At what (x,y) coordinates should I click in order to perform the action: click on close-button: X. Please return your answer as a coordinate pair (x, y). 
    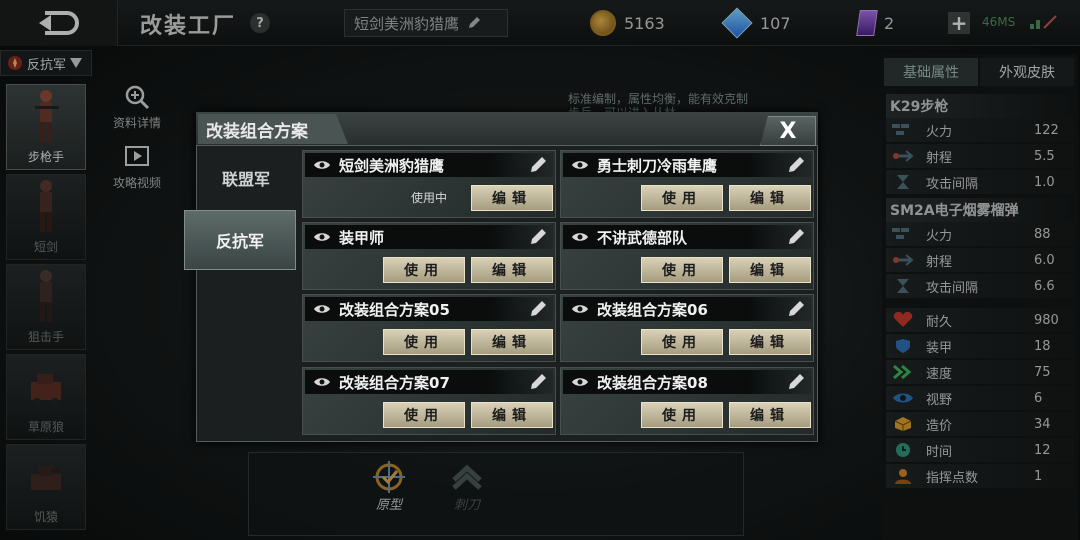
    Looking at the image, I should click on (788, 131).